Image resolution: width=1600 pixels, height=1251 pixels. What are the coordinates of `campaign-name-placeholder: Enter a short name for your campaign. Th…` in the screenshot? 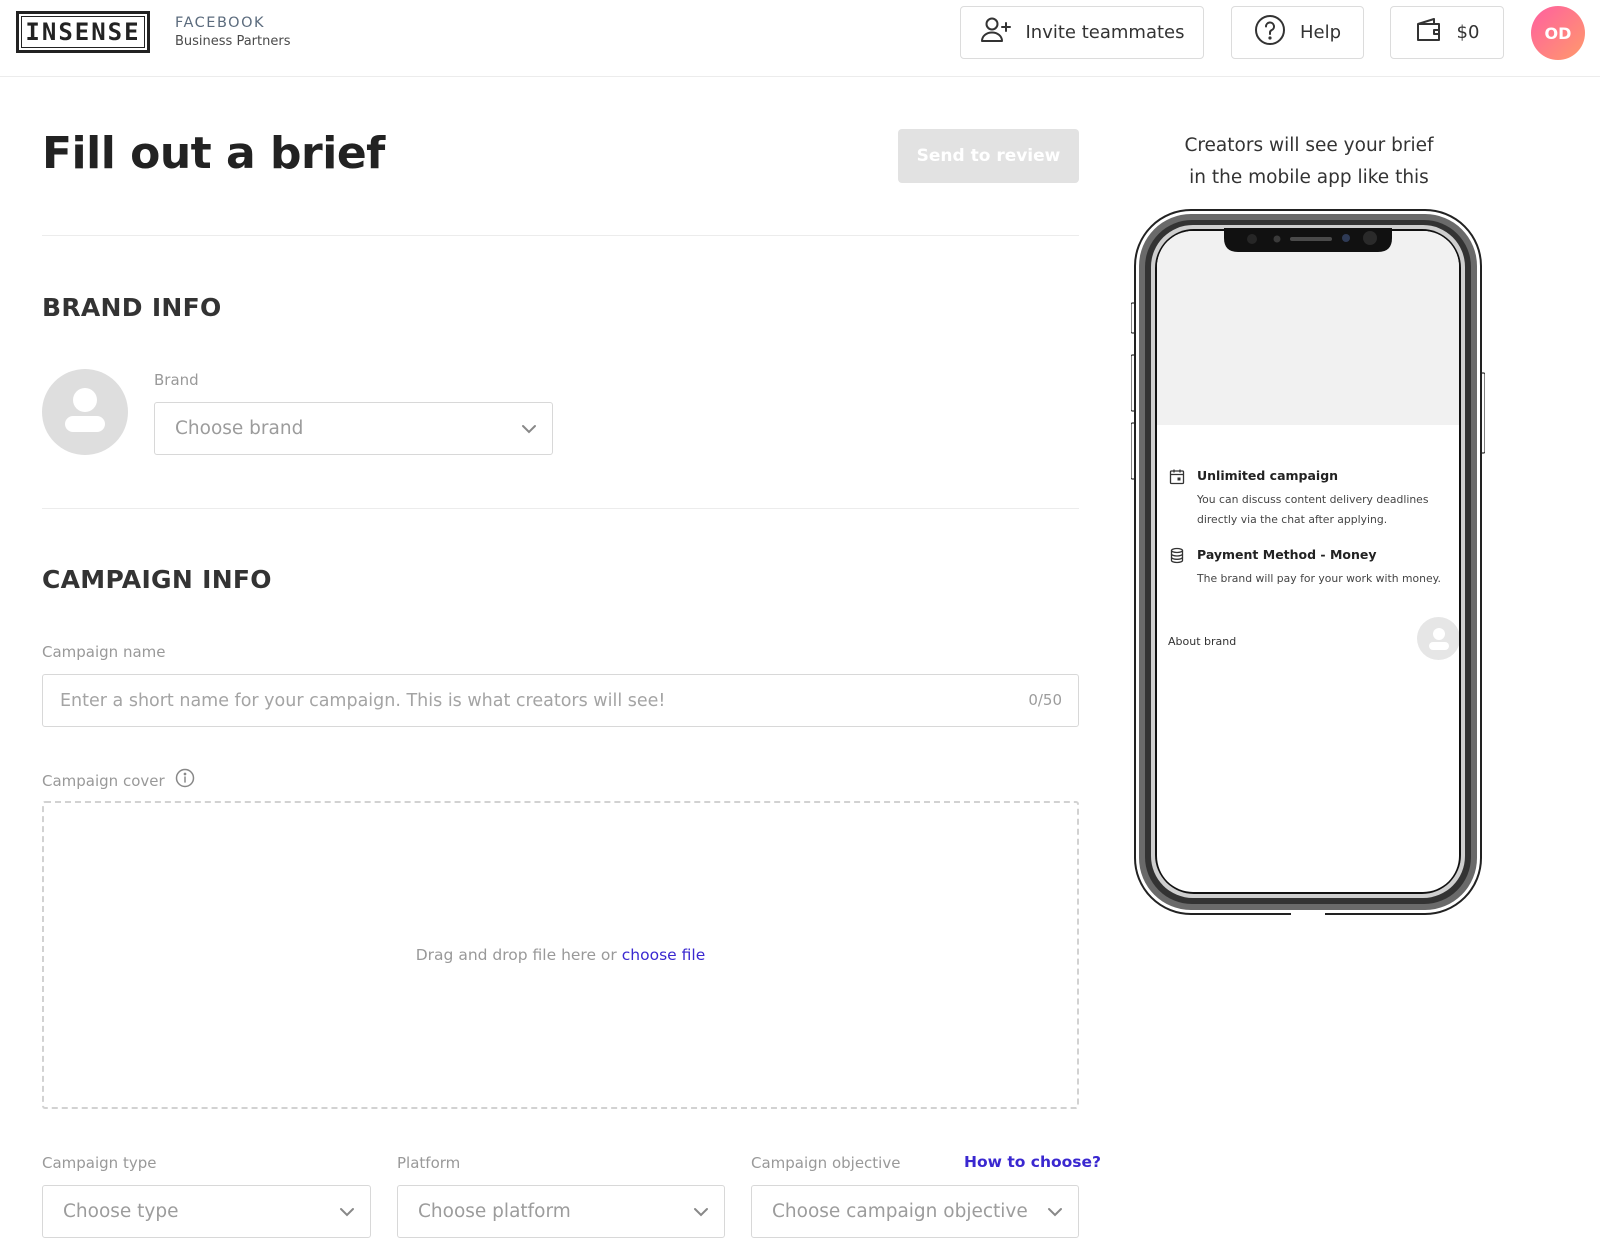 It's located at (363, 700).